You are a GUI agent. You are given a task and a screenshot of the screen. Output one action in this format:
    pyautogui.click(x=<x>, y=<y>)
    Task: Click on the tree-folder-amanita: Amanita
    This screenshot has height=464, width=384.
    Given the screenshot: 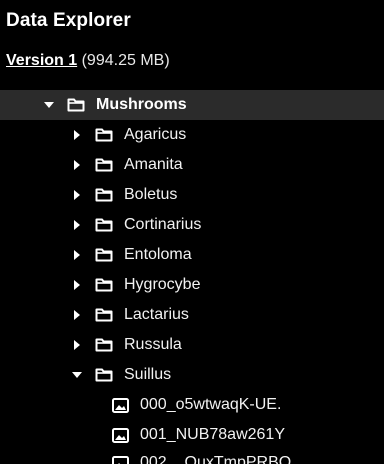 What is the action you would take?
    pyautogui.click(x=91, y=165)
    